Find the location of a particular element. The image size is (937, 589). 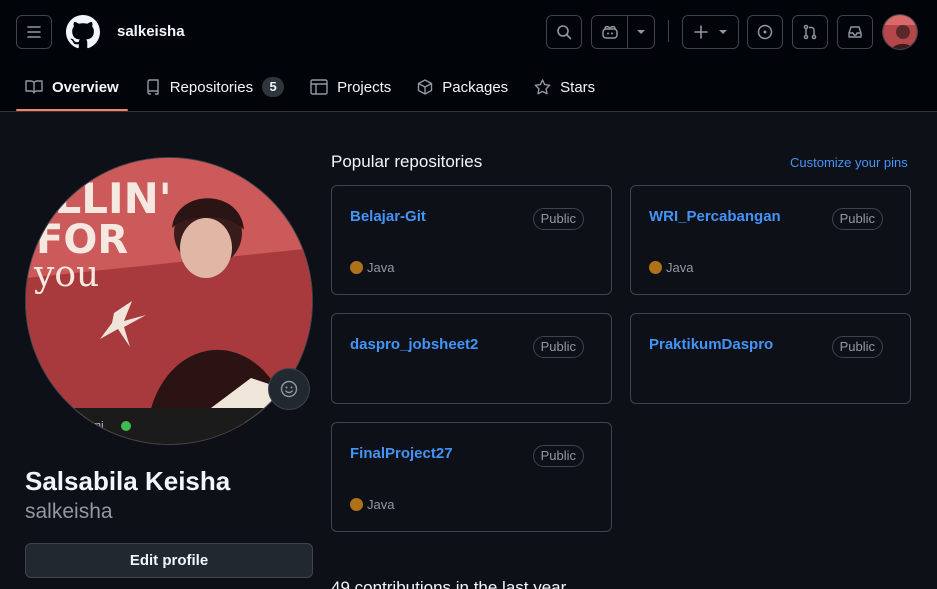

edit-profile-button: Edit profile is located at coordinates (169, 560).